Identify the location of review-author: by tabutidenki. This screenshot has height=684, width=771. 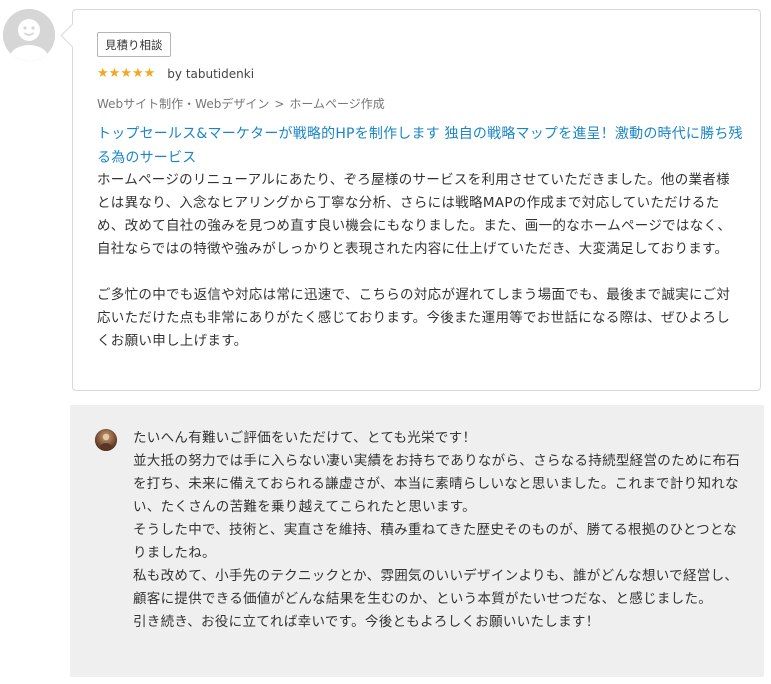
(211, 74).